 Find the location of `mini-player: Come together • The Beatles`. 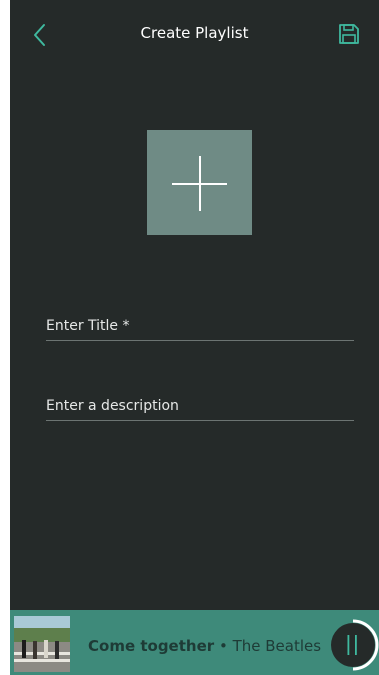

mini-player: Come together • The Beatles is located at coordinates (194, 642).